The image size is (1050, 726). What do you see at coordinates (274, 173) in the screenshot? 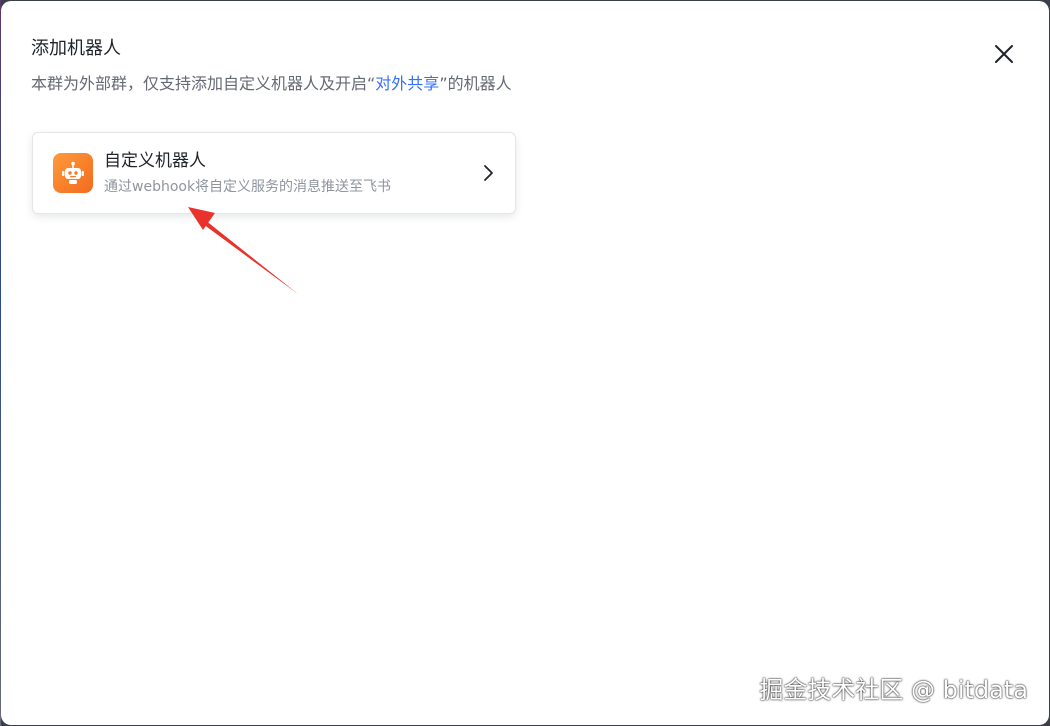
I see `custom-robot-card: 自定义机器人 通过webhook将自定义服务的消息推送至飞书` at bounding box center [274, 173].